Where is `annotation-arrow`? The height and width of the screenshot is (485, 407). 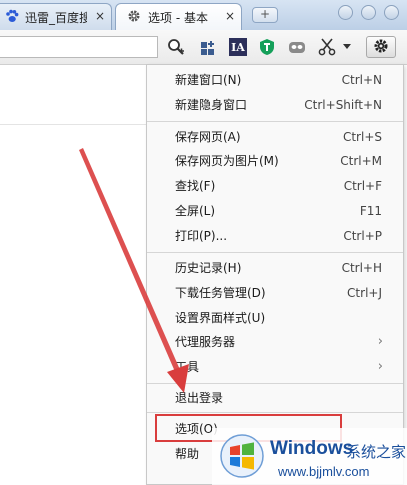
annotation-arrow is located at coordinates (134, 270).